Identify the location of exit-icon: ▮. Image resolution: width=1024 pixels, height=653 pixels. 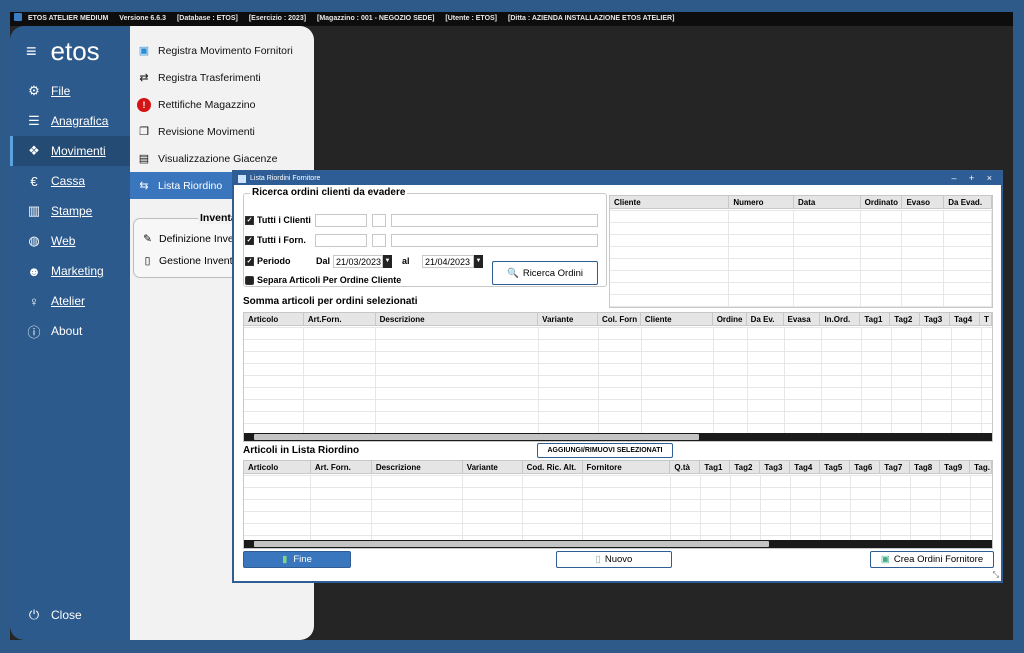
(285, 559).